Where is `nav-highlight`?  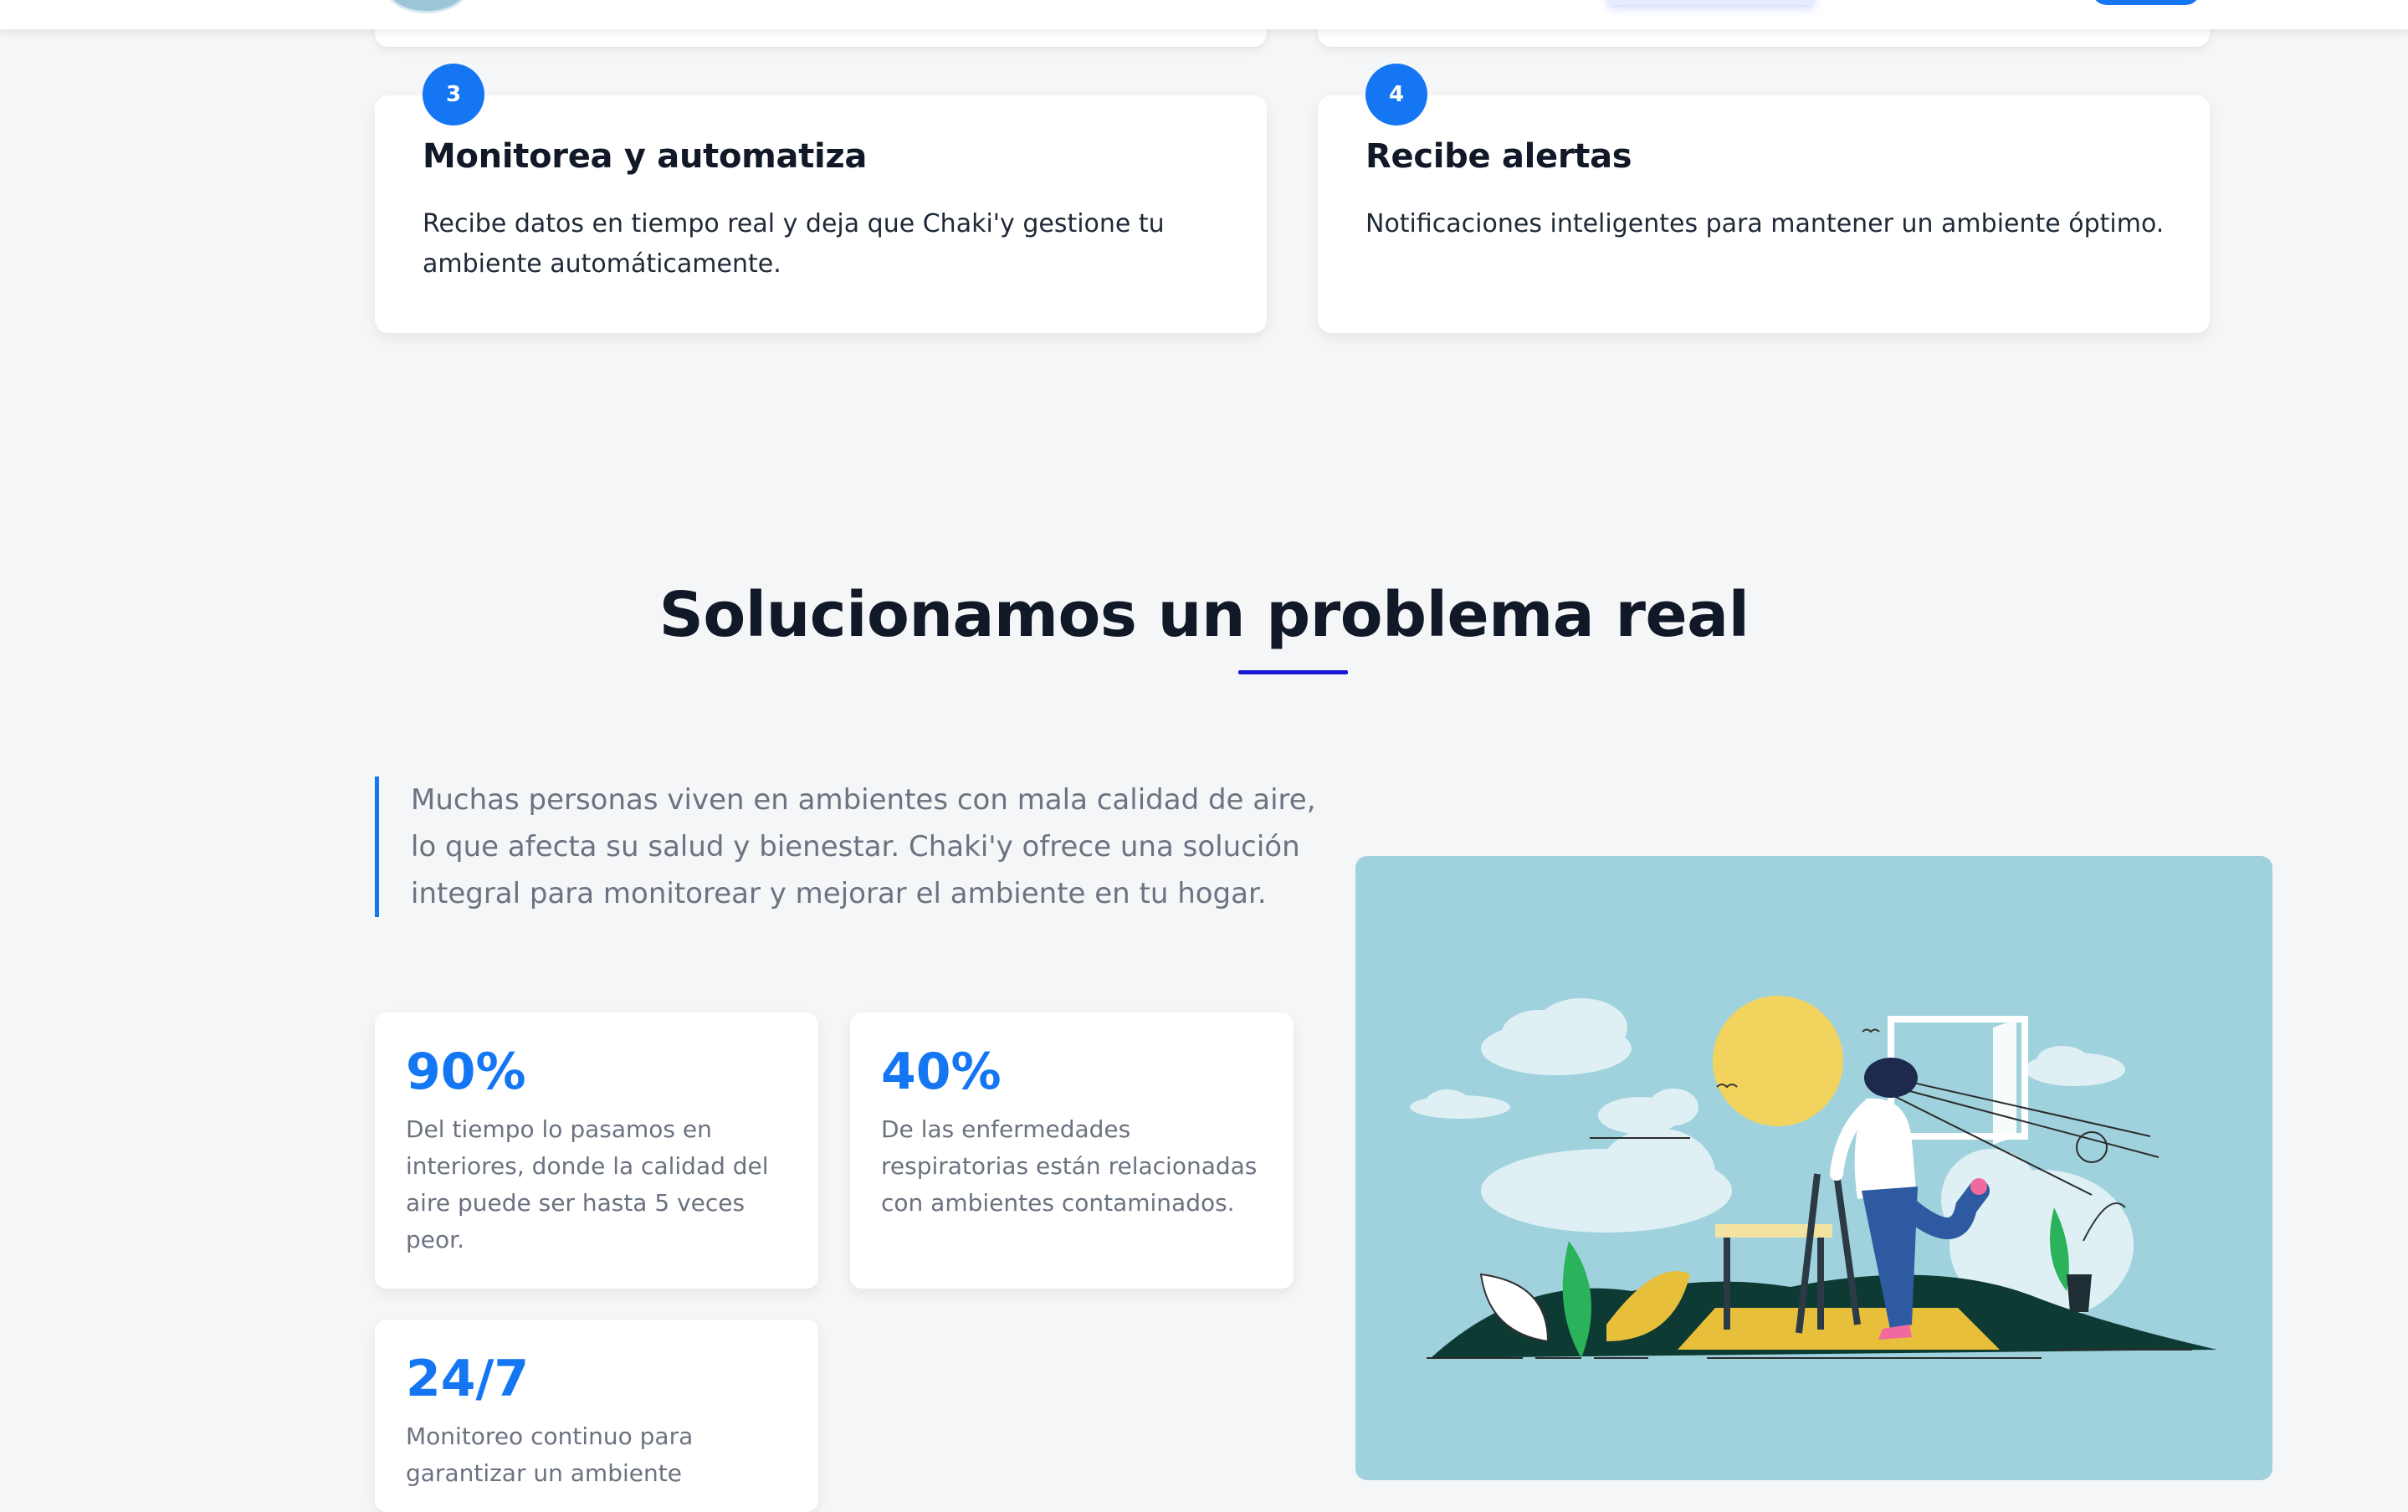
nav-highlight is located at coordinates (1711, 2).